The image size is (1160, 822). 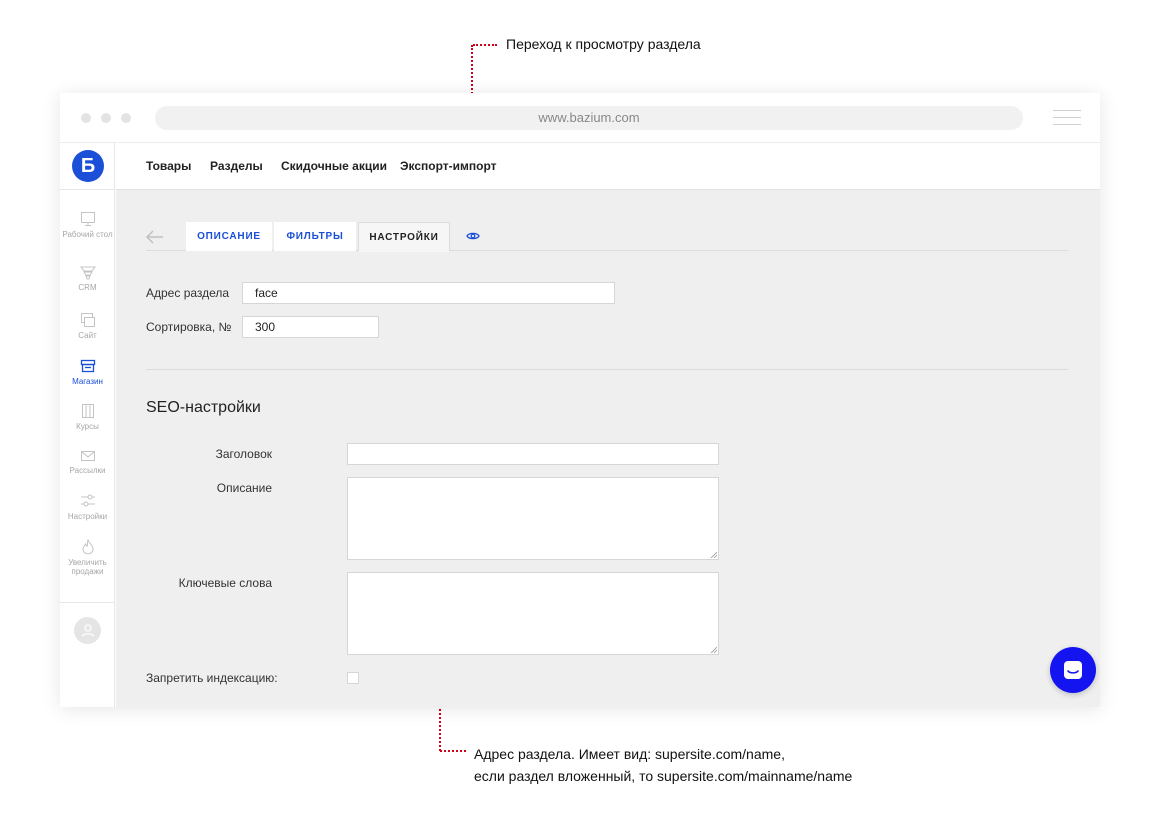 I want to click on browser-menu-icon, so click(x=1067, y=120).